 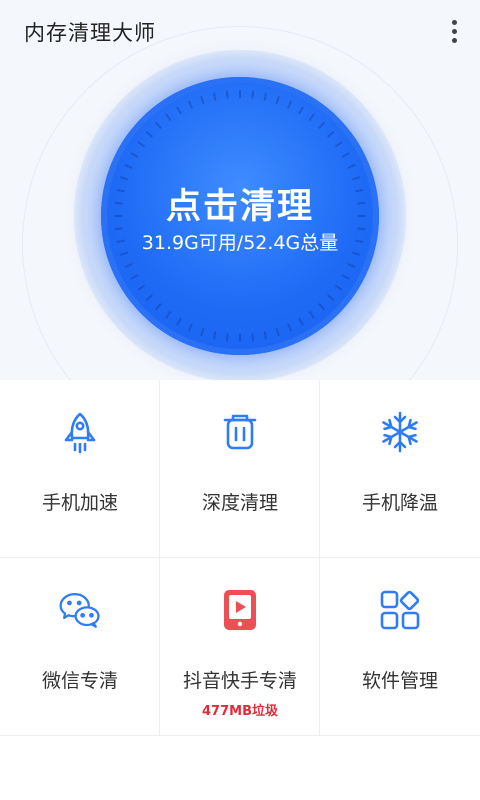 I want to click on apps-grid-icon, so click(x=400, y=610).